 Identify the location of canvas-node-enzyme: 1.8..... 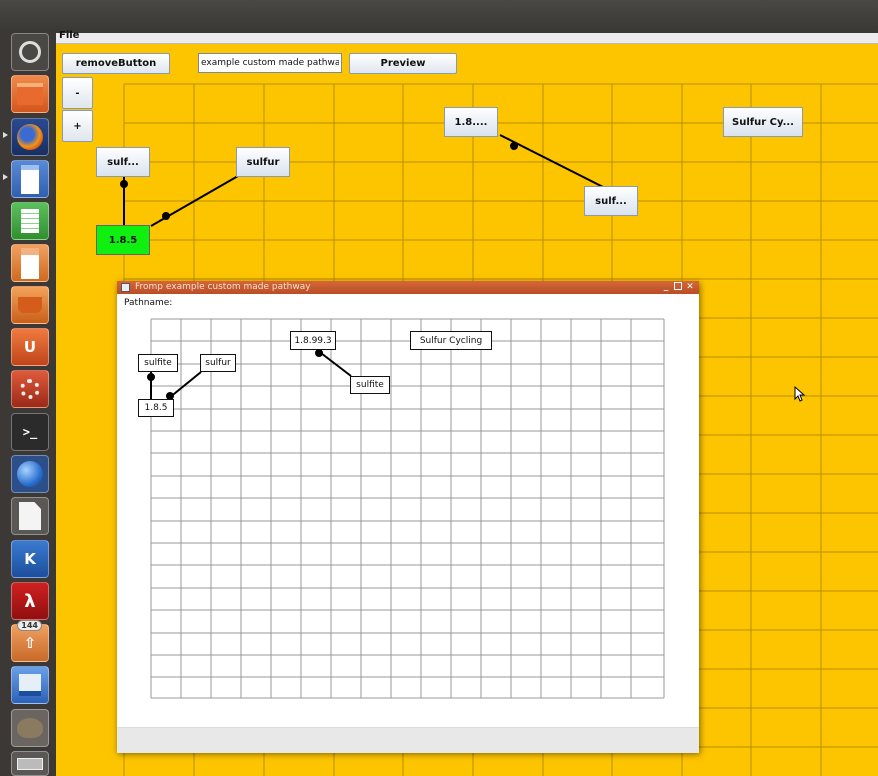
(471, 122).